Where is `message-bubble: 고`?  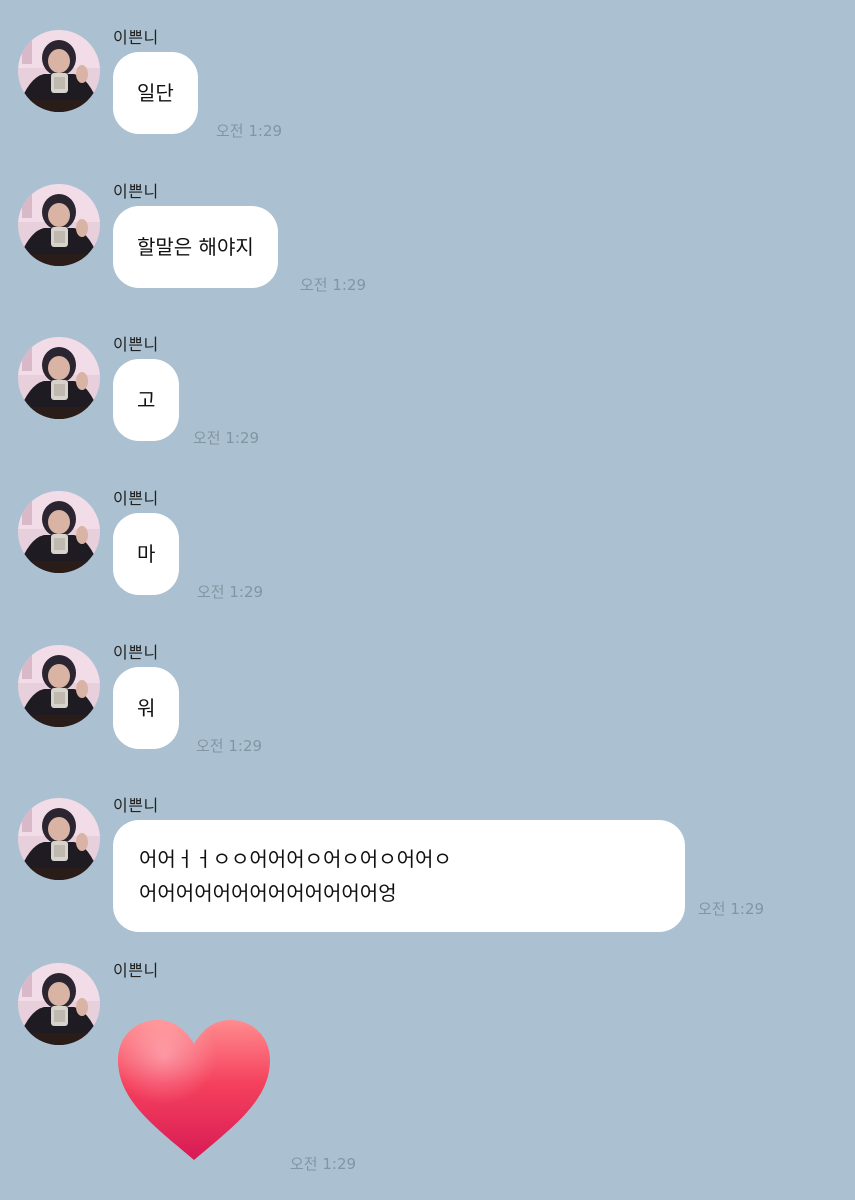
message-bubble: 고 is located at coordinates (146, 400).